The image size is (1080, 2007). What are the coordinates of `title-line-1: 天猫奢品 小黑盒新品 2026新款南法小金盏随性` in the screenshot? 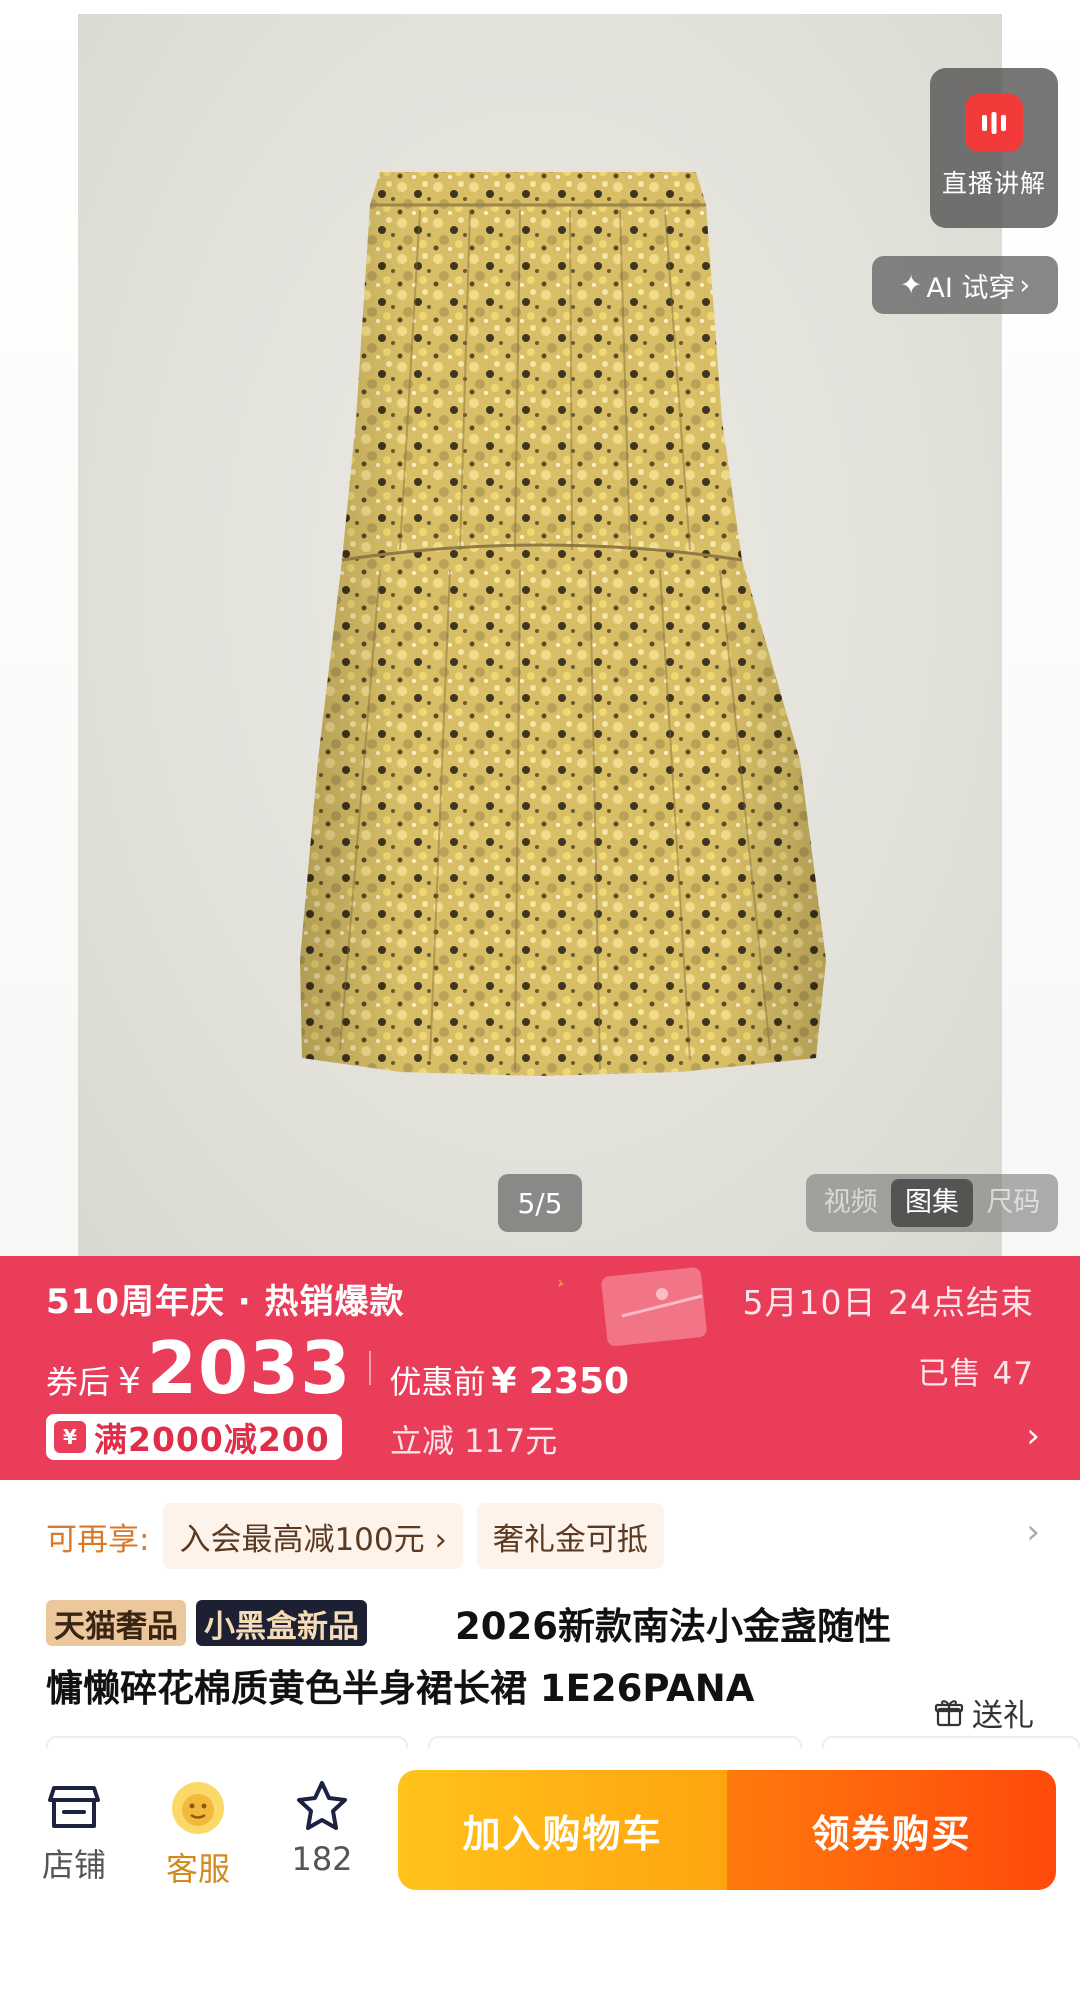 It's located at (541, 1623).